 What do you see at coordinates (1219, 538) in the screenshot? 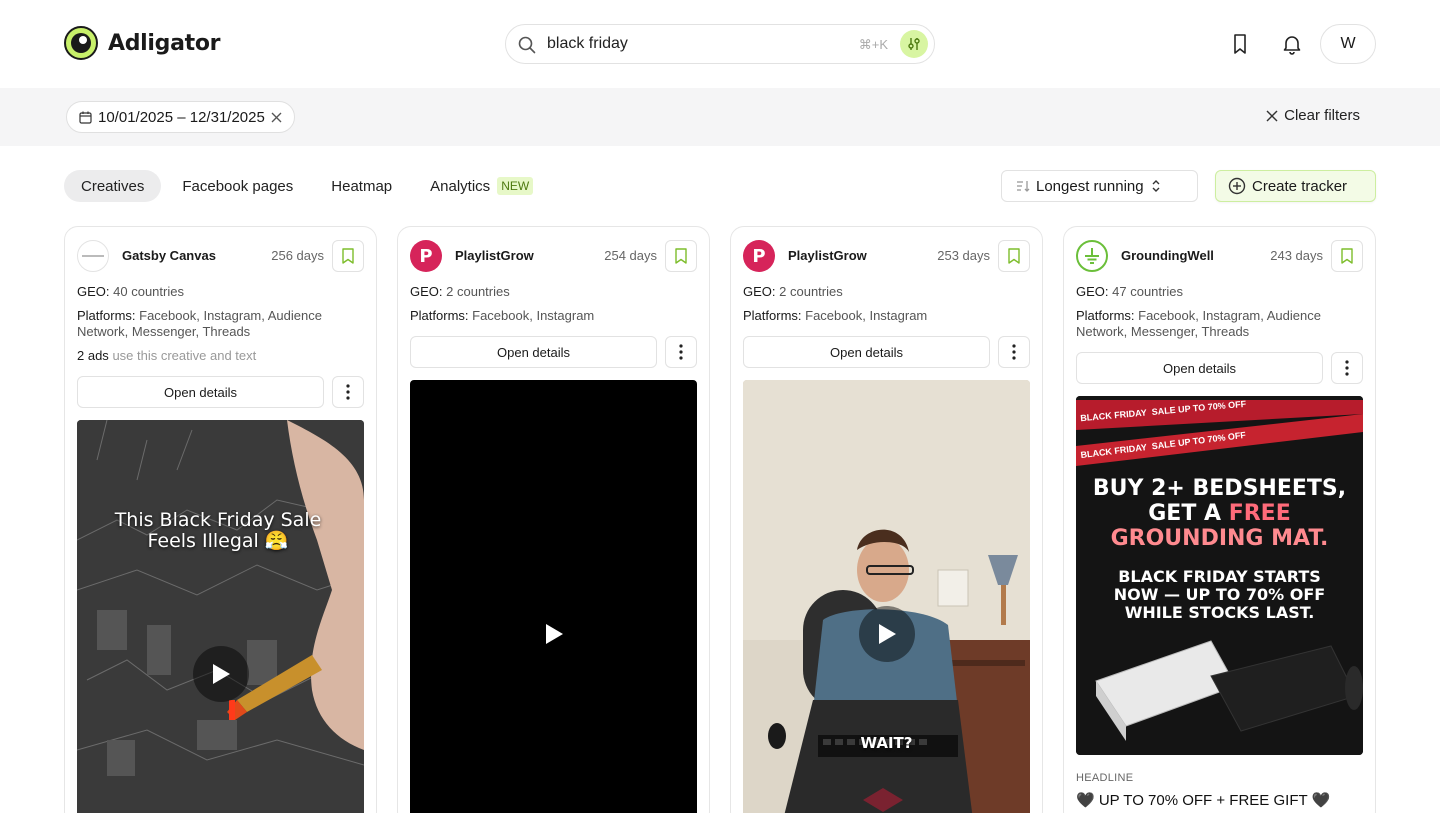
I see `ad-headline-line: GROUNDING MAT.` at bounding box center [1219, 538].